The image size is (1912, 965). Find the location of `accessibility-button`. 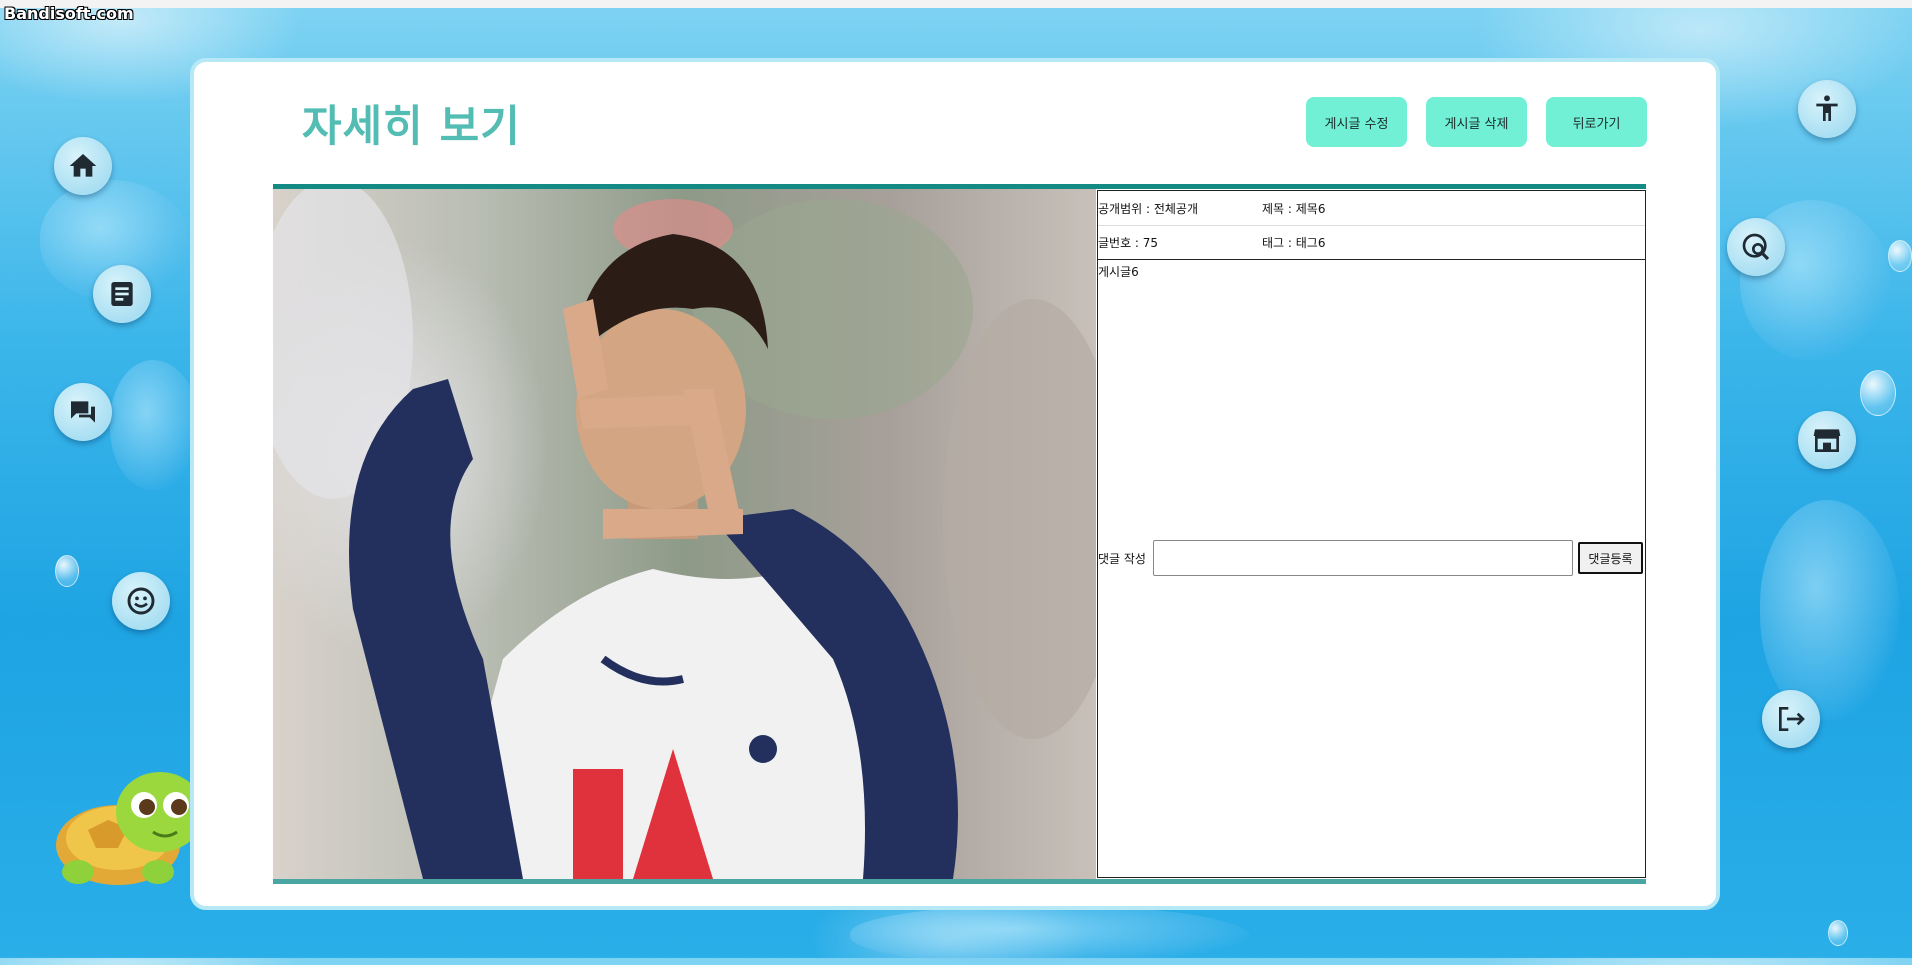

accessibility-button is located at coordinates (1827, 109).